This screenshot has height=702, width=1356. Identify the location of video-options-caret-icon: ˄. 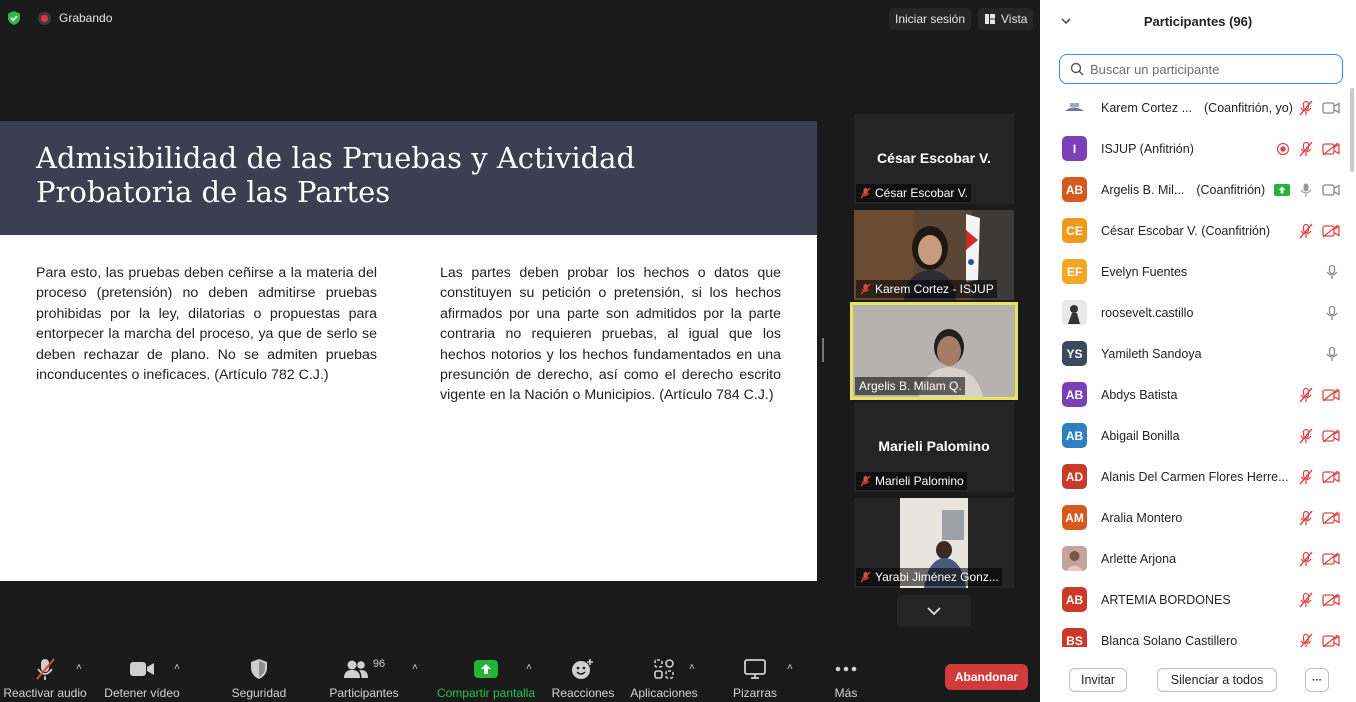
(177, 667).